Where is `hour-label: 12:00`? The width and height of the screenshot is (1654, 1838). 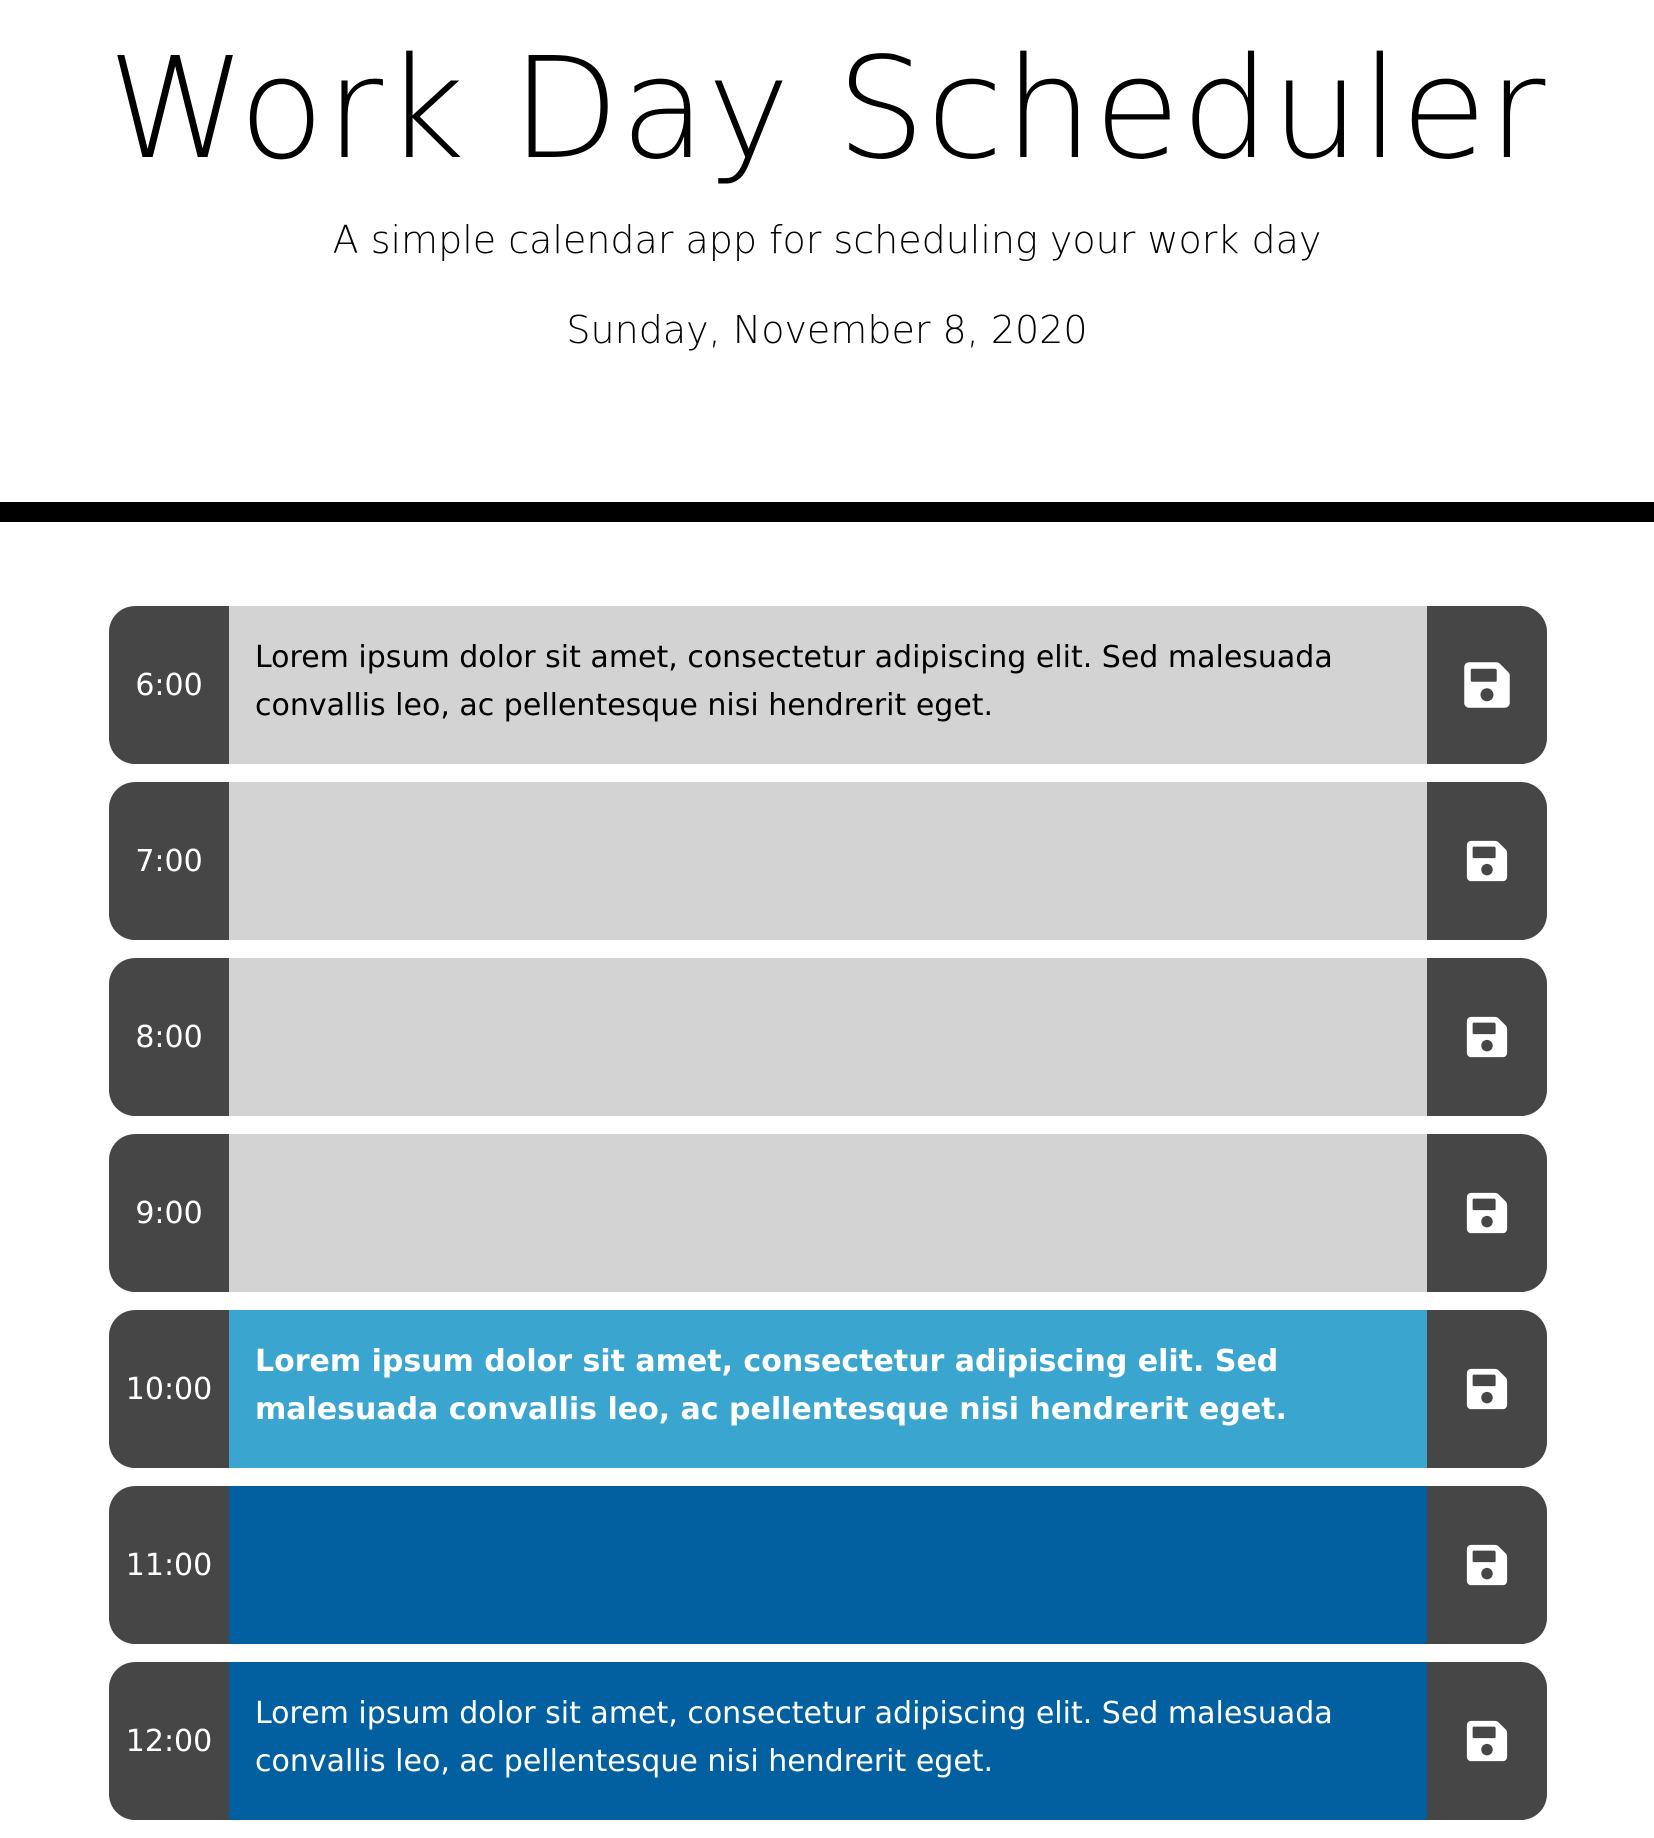 hour-label: 12:00 is located at coordinates (169, 1741).